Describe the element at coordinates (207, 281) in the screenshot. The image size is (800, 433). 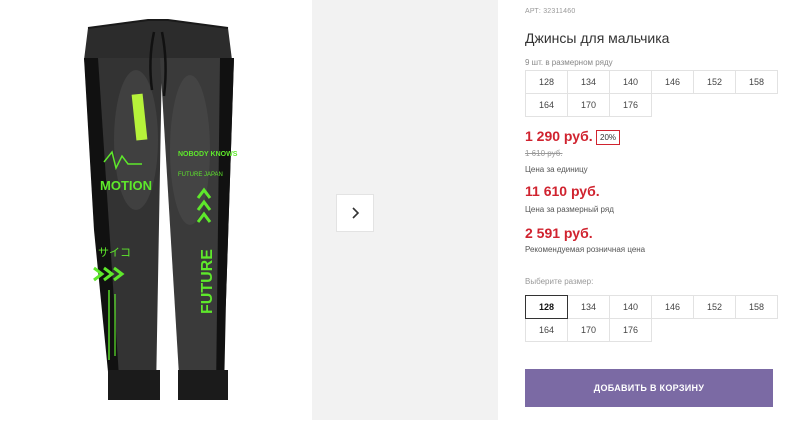
I see `svg-text: FUTURE` at that location.